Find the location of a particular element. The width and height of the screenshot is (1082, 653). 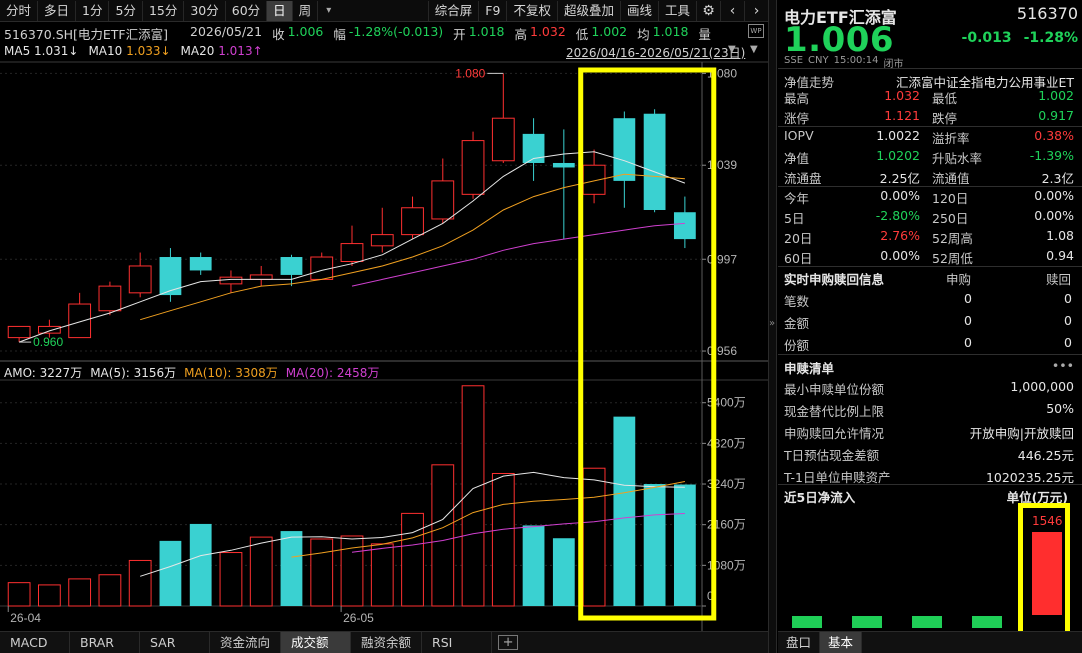

subscription-label: 笔数 is located at coordinates (797, 301).